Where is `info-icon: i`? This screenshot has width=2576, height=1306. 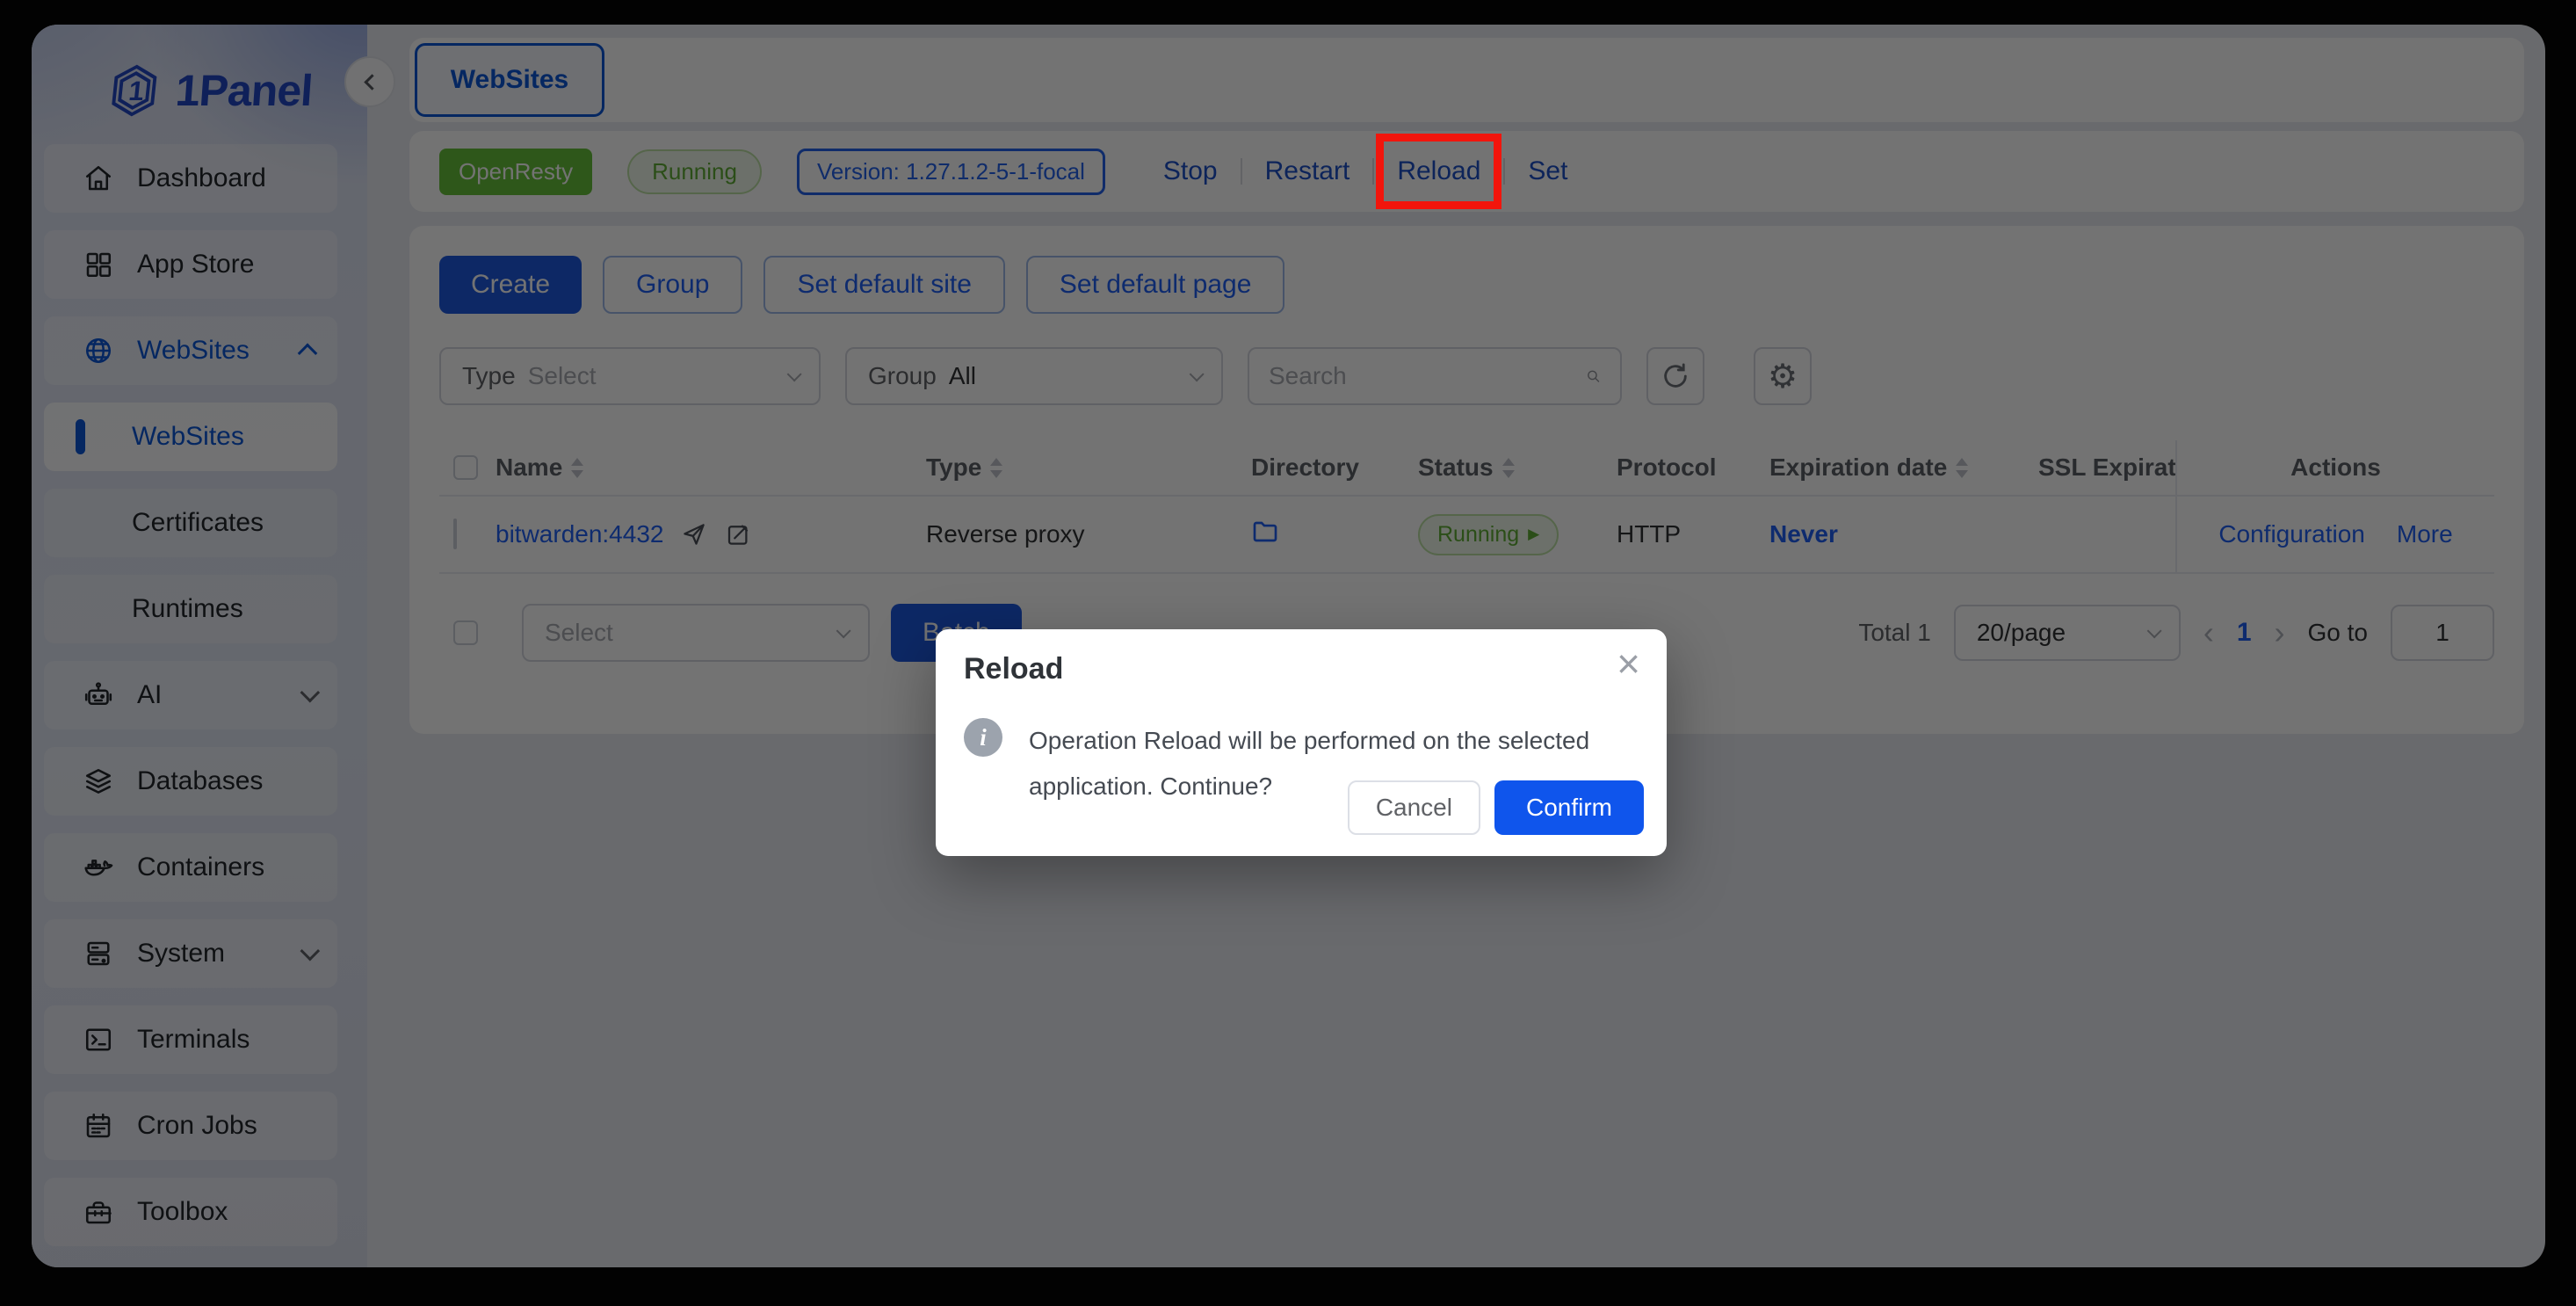 info-icon: i is located at coordinates (983, 737).